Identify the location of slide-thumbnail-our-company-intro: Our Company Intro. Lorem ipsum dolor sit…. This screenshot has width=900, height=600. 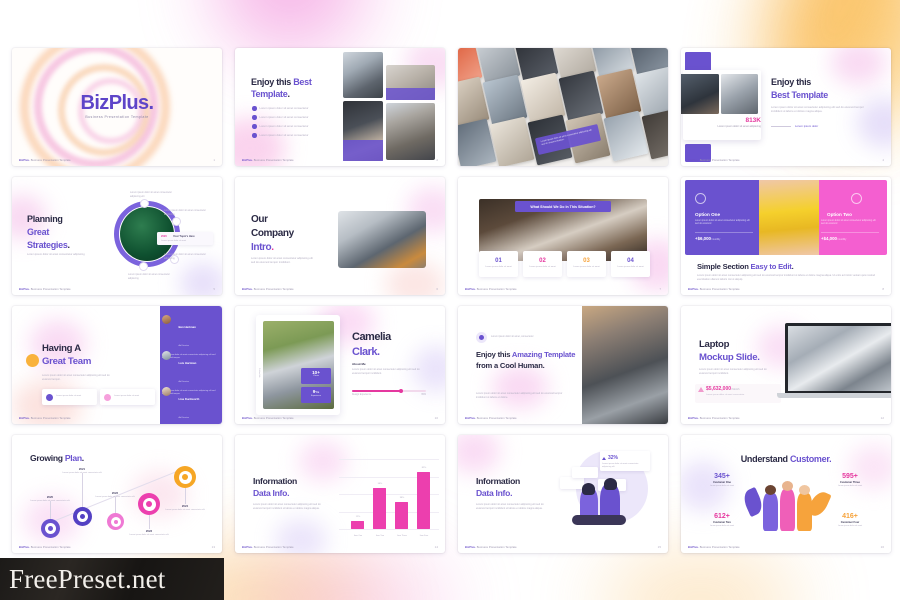
(340, 236).